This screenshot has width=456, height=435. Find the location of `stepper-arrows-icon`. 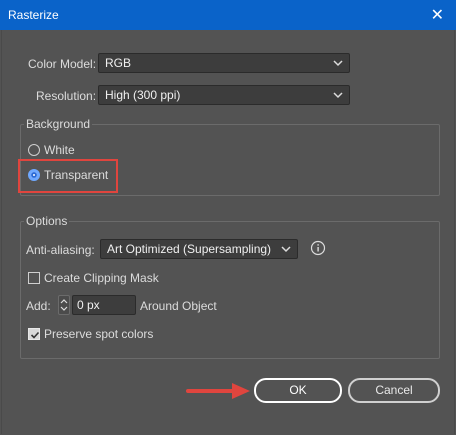

stepper-arrows-icon is located at coordinates (64, 305).